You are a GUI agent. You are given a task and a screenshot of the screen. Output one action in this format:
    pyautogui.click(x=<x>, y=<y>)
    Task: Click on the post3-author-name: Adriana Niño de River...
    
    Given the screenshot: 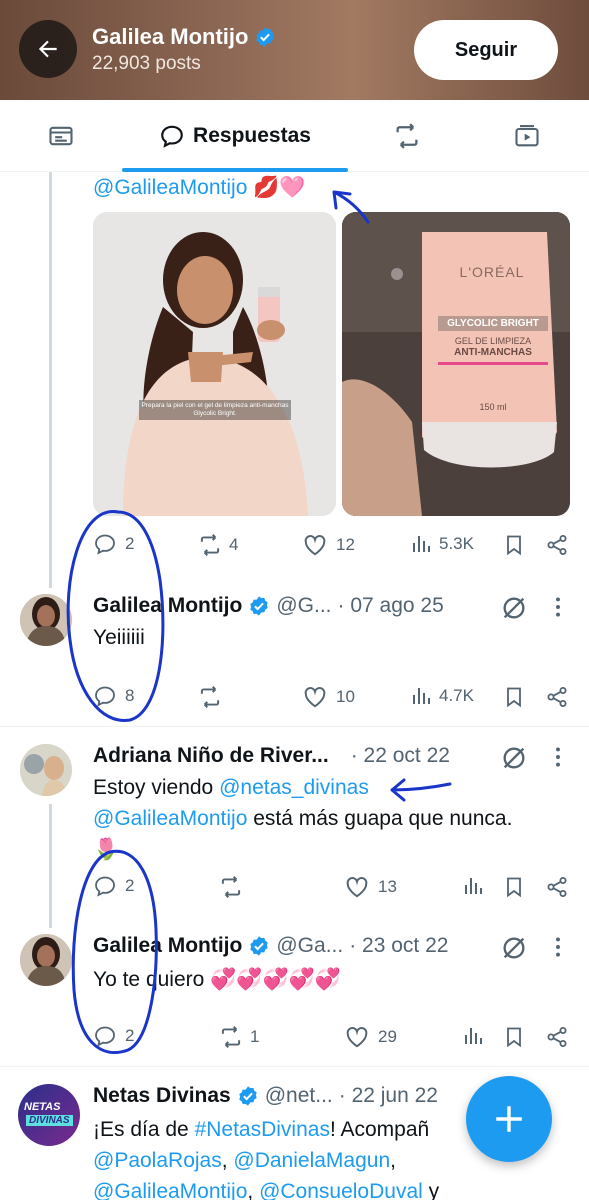 What is the action you would take?
    pyautogui.click(x=211, y=756)
    